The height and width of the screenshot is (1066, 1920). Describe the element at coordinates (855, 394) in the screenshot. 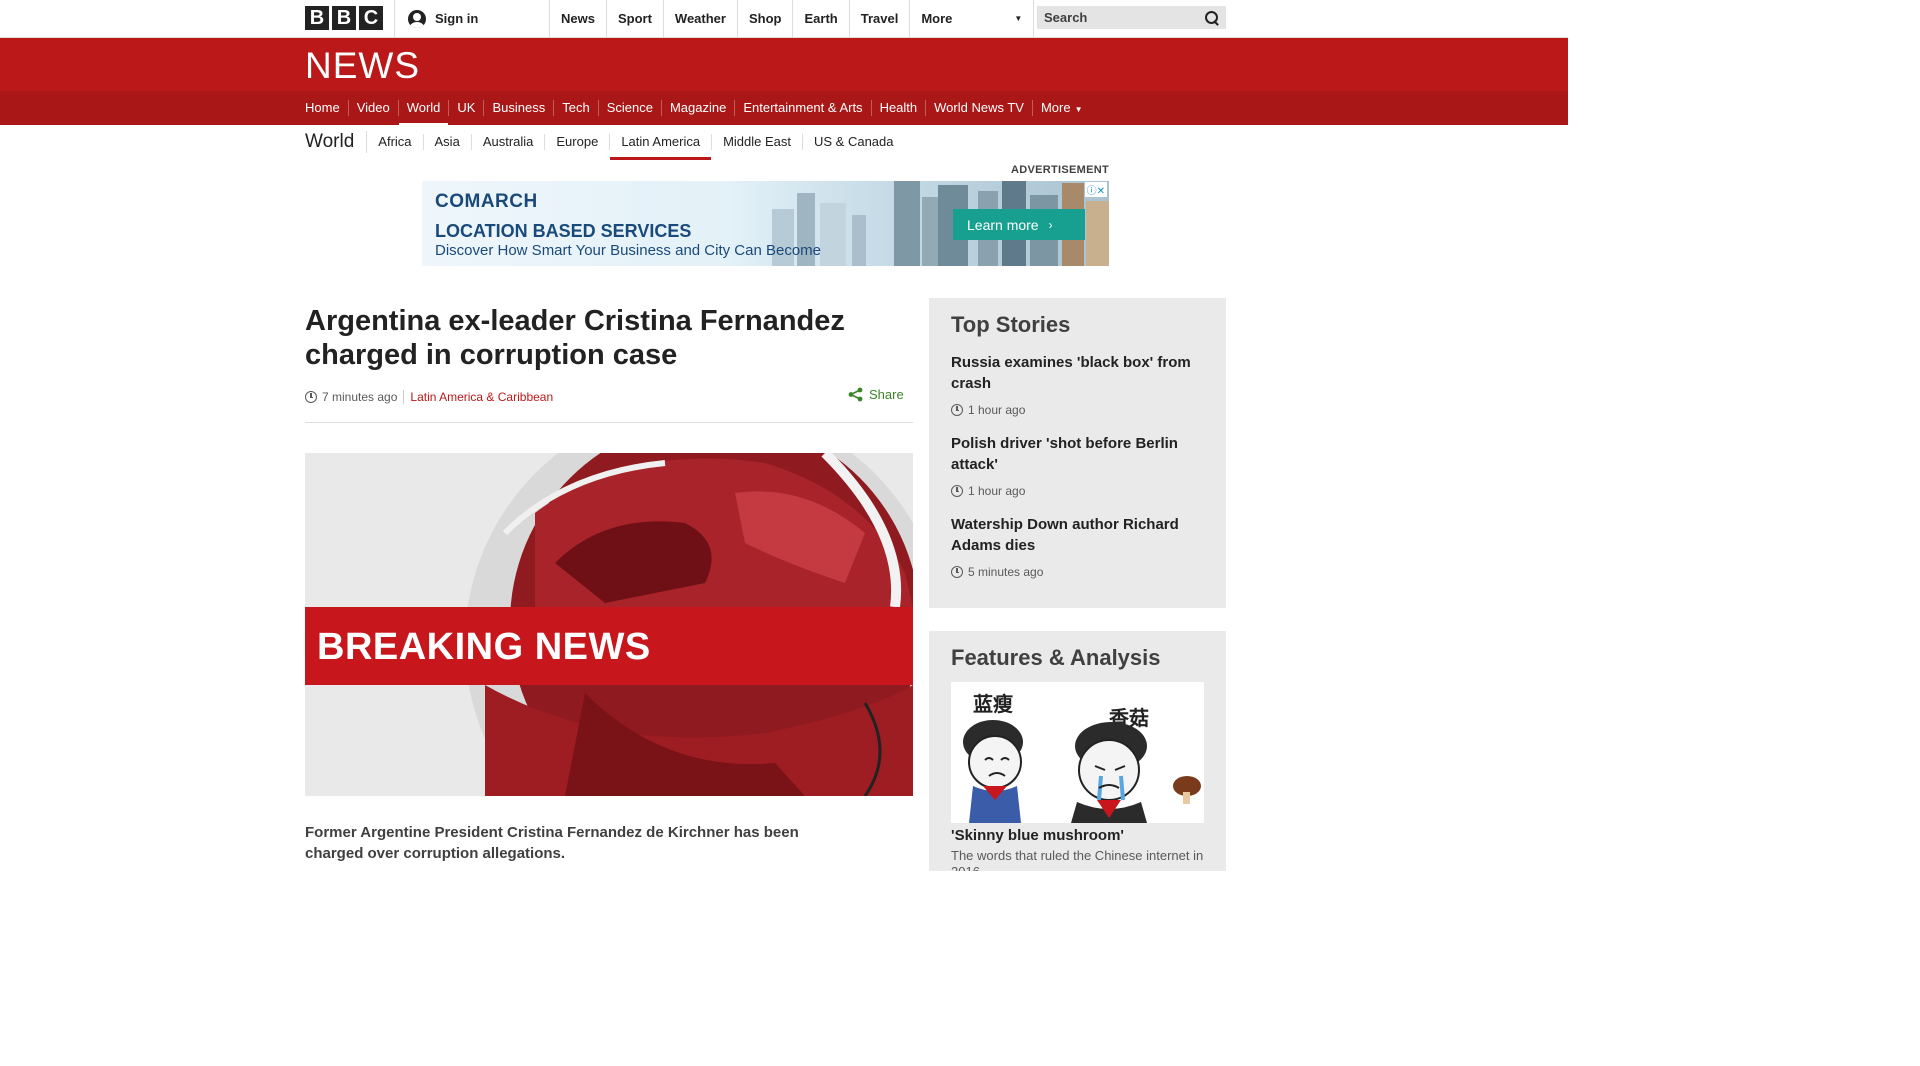

I see `share-icon` at that location.